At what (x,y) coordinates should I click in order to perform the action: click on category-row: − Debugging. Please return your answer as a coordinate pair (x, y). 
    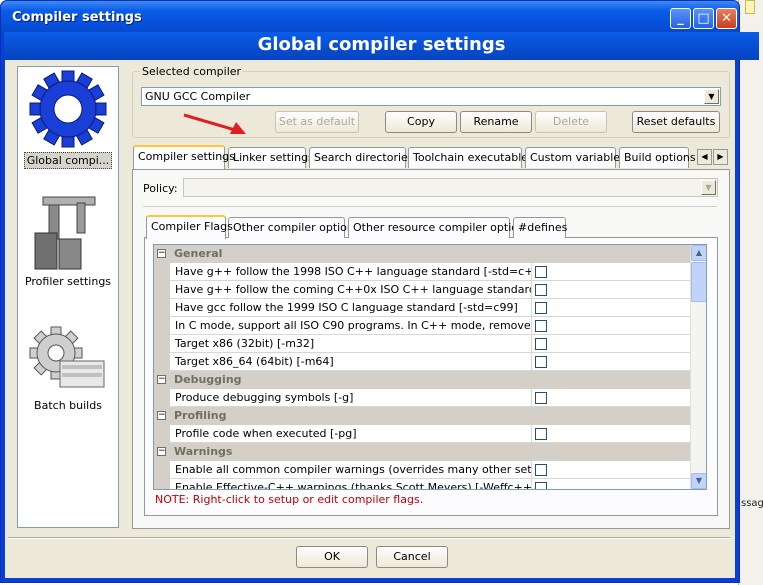
    Looking at the image, I should click on (422, 380).